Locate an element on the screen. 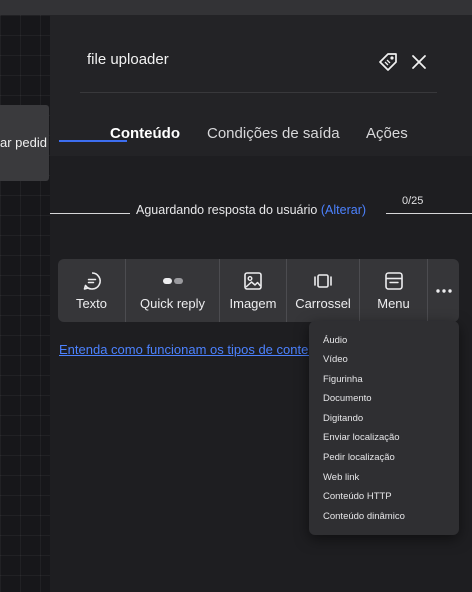 Image resolution: width=472 pixels, height=592 pixels. menu-item-pedir-localizacao: Pedir localização is located at coordinates (359, 457).